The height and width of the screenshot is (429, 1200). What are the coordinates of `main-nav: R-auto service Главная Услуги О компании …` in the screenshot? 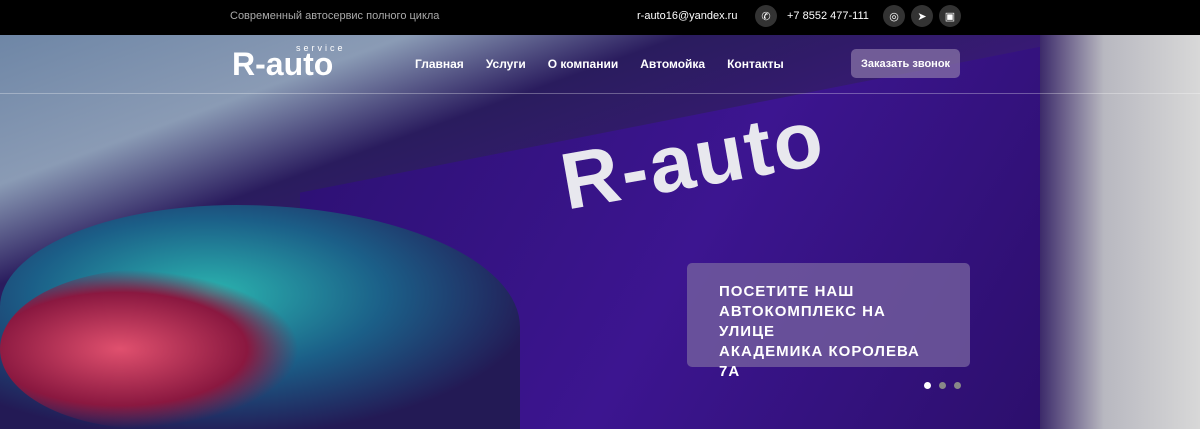 It's located at (600, 64).